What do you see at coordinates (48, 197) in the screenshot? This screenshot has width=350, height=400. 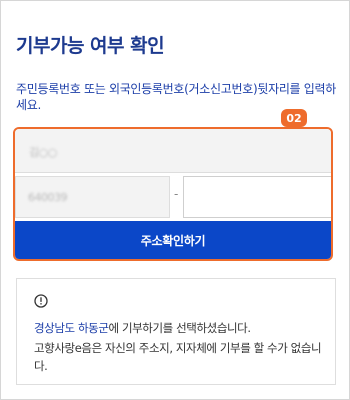 I see `masked-birthdate: 640039` at bounding box center [48, 197].